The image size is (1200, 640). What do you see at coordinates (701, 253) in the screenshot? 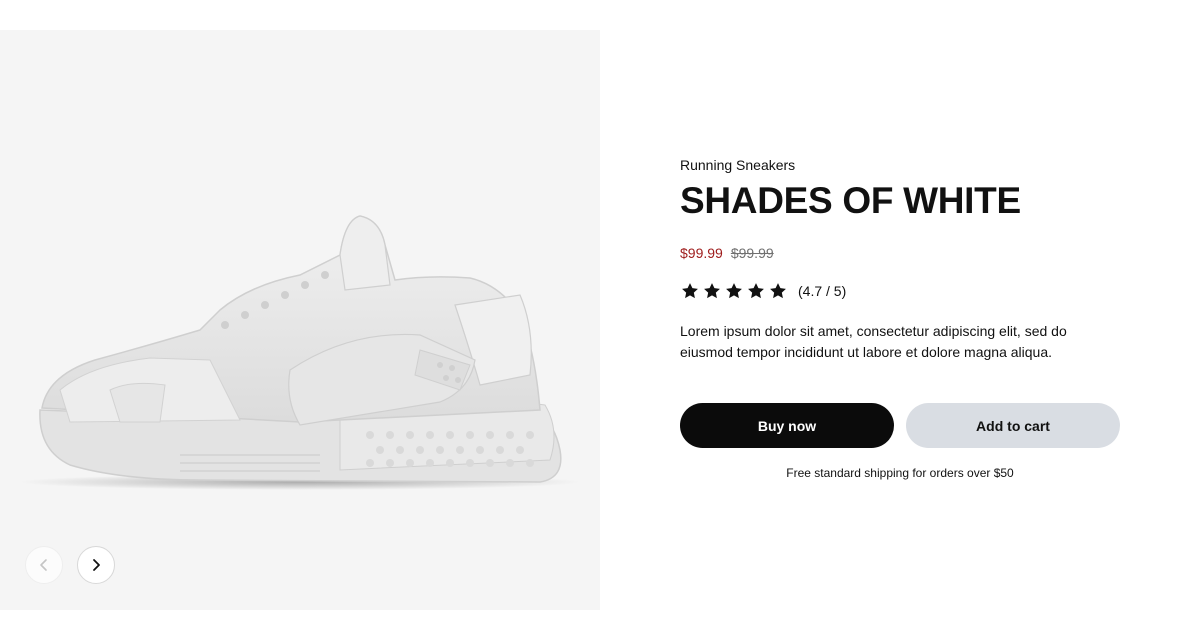
I see `sale-price: $99.99` at bounding box center [701, 253].